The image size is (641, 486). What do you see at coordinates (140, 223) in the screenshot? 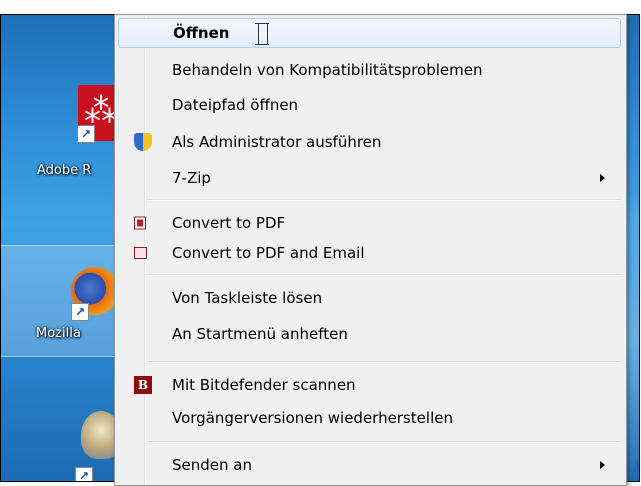
I see `pdf-icon` at bounding box center [140, 223].